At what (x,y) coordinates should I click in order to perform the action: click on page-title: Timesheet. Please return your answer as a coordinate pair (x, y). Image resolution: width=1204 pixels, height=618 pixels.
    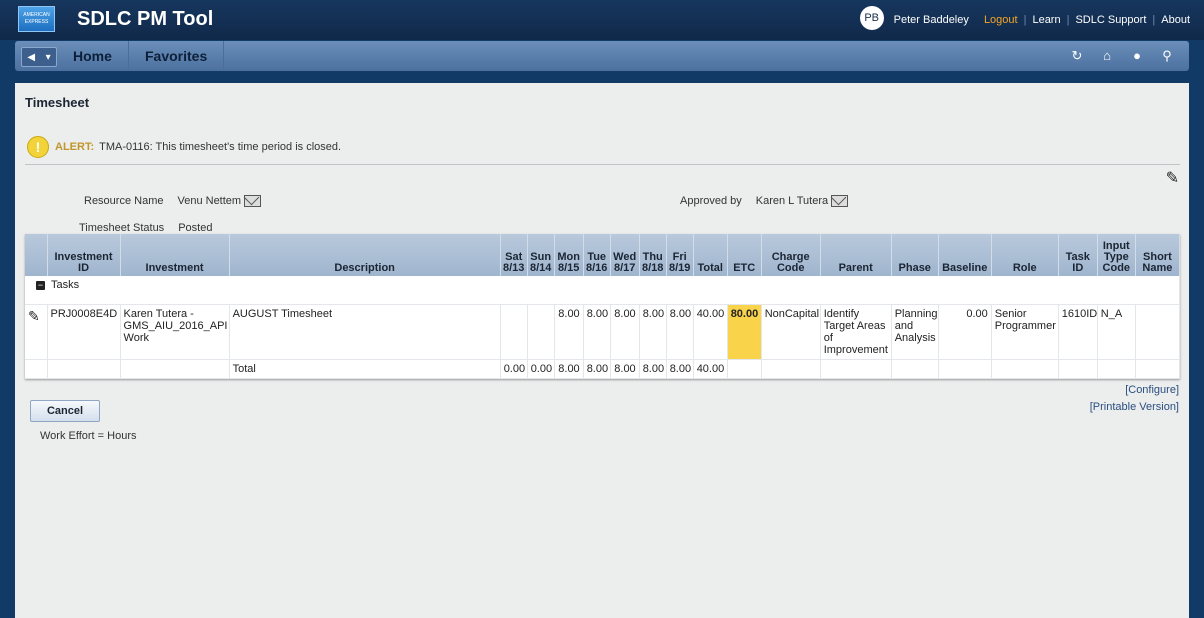
    Looking at the image, I should click on (57, 102).